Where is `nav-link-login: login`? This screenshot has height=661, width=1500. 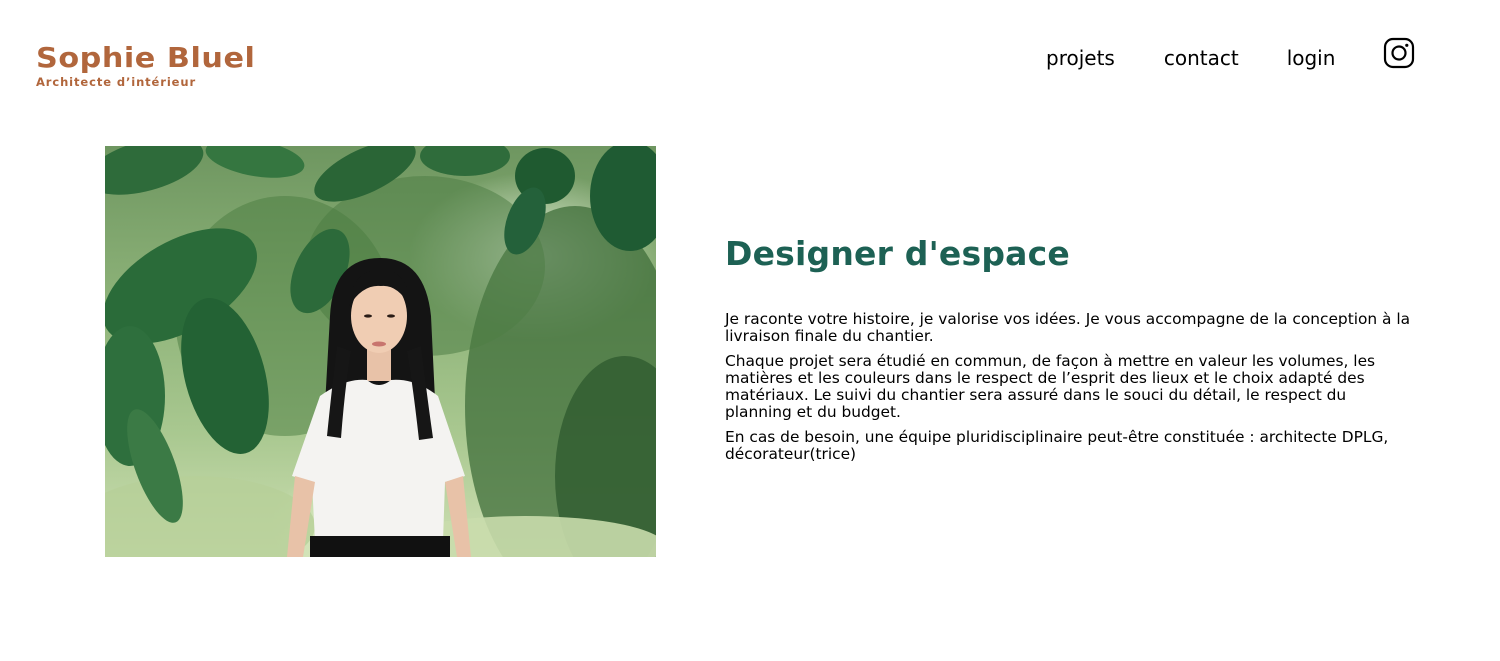
nav-link-login: login is located at coordinates (1311, 58).